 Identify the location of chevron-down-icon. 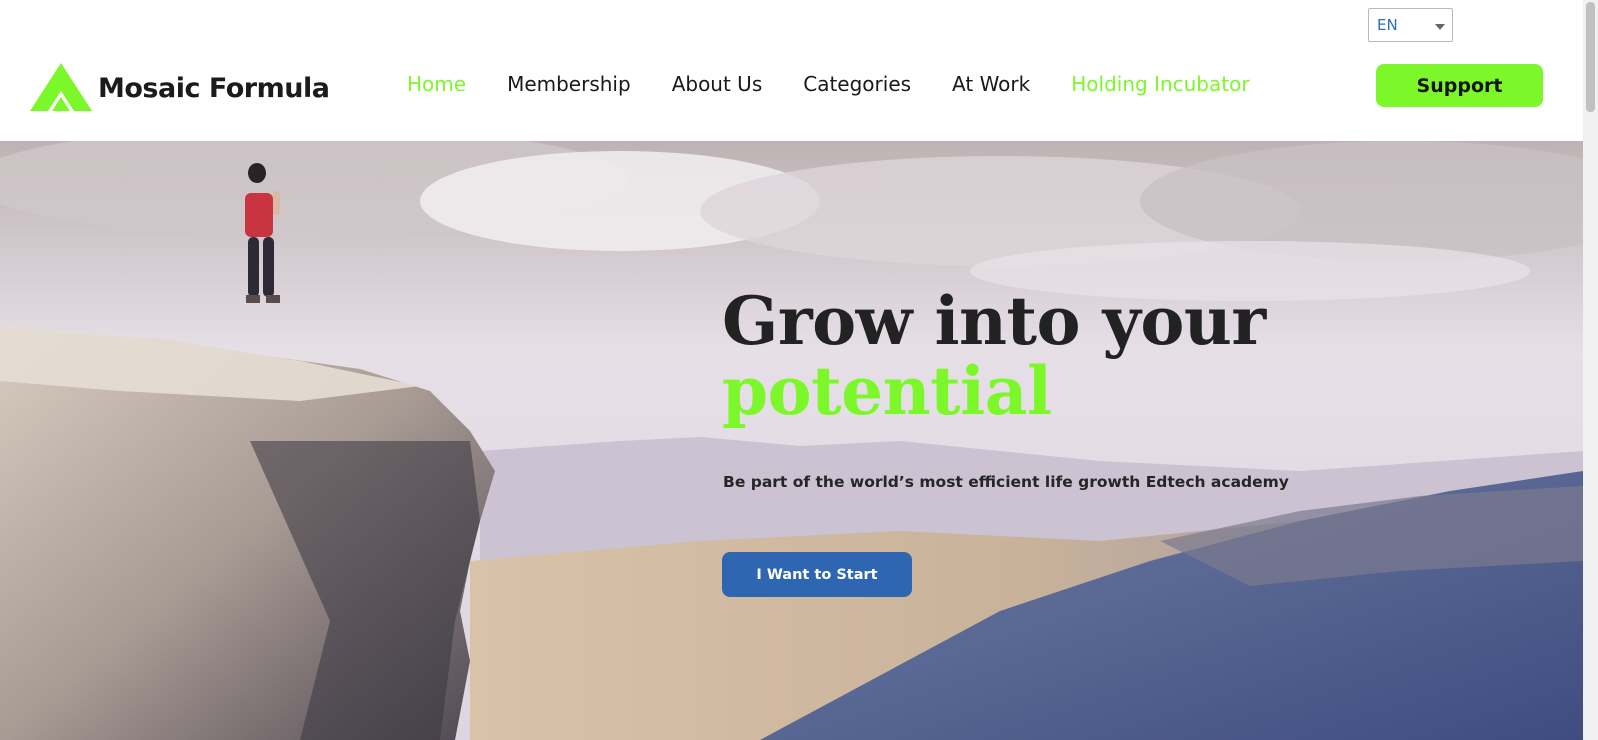
(1440, 27).